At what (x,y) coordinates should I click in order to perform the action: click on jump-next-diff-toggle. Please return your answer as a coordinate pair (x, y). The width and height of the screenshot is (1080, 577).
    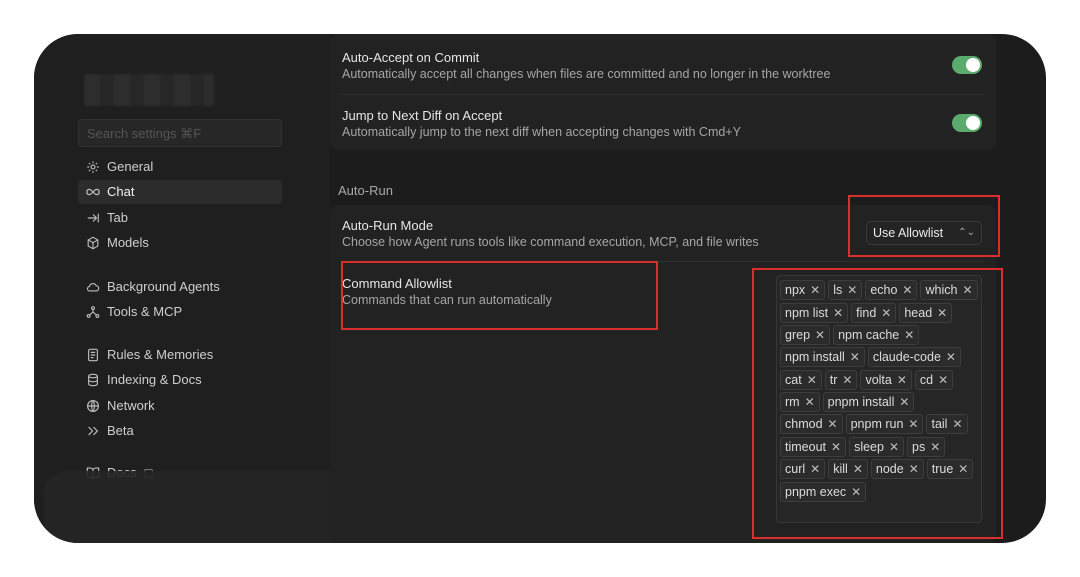
    Looking at the image, I should click on (967, 123).